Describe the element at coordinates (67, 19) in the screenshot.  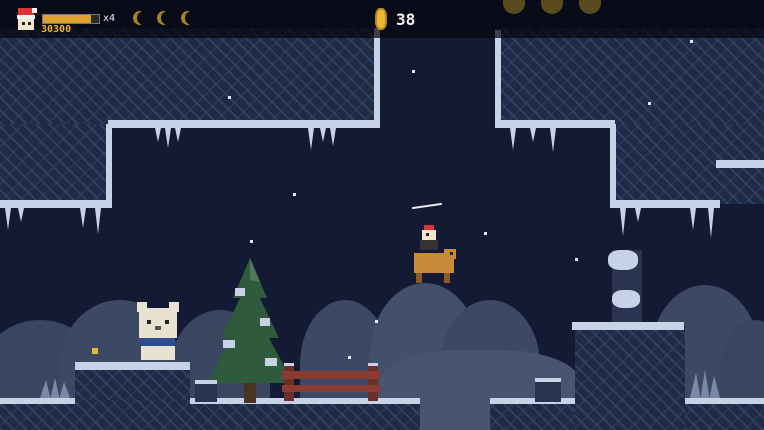
I see `health-bar-fill` at that location.